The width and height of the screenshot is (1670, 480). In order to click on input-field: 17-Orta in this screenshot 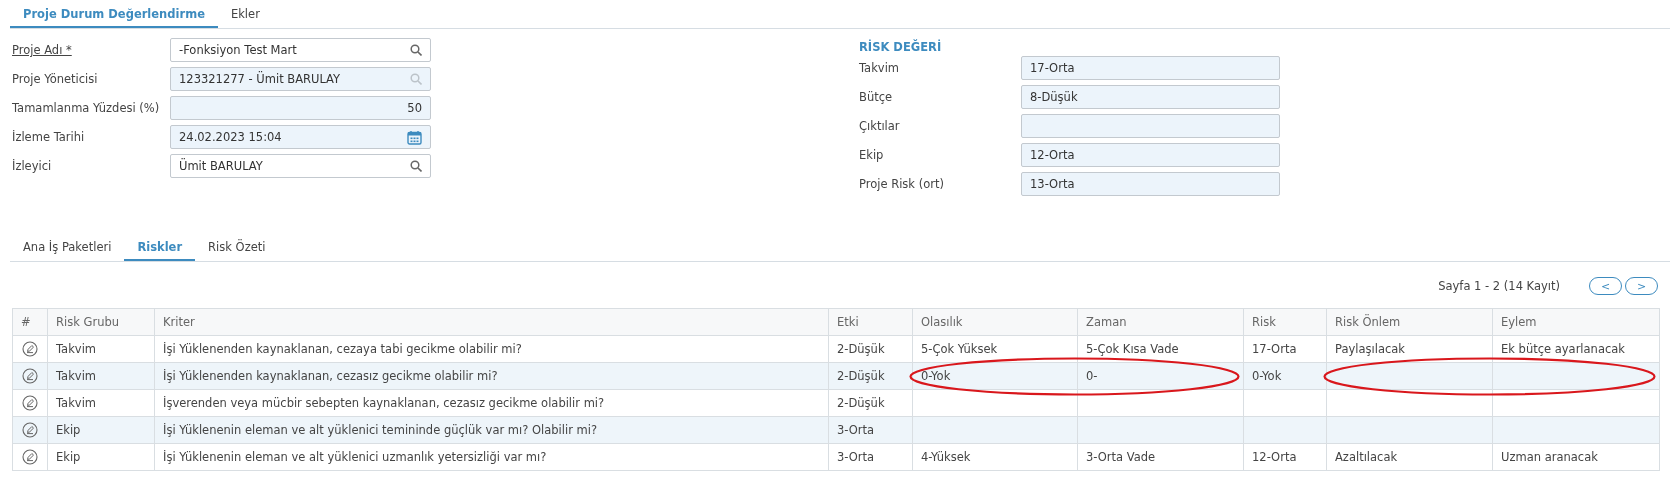, I will do `click(1150, 68)`.